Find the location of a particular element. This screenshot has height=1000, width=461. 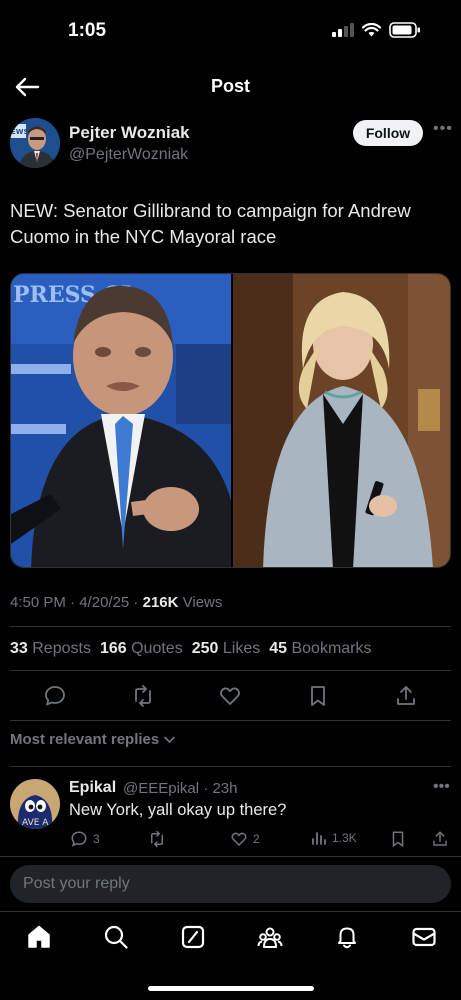

reply-avatar-text: AVE A is located at coordinates (35, 823).